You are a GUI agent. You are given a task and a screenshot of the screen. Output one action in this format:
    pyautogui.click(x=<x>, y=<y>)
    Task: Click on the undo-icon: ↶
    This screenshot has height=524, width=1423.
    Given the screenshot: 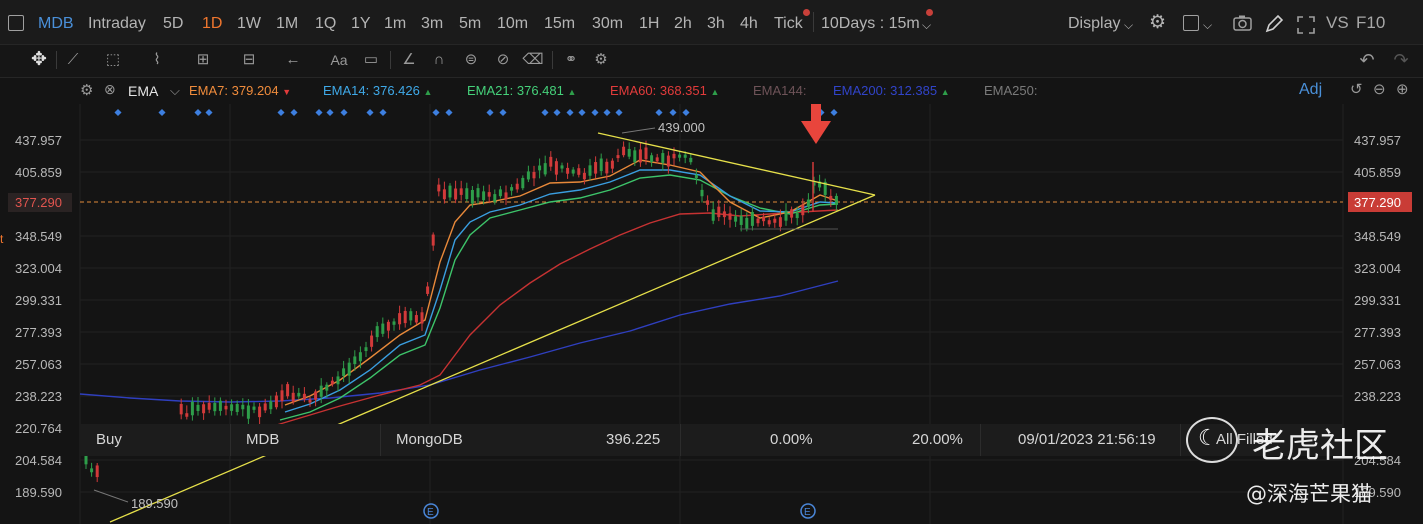 What is the action you would take?
    pyautogui.click(x=1367, y=60)
    